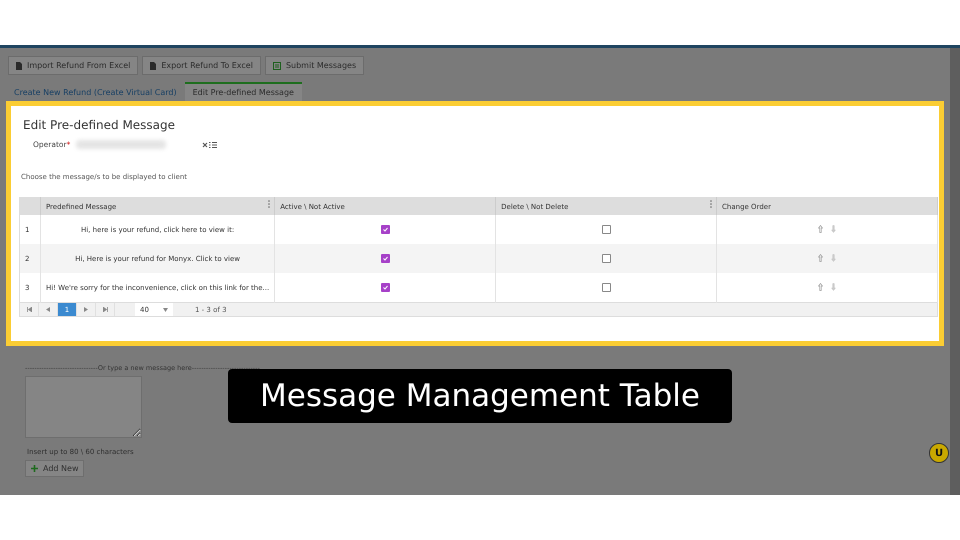 The width and height of the screenshot is (960, 540). Describe the element at coordinates (29, 309) in the screenshot. I see `first-page-icon` at that location.